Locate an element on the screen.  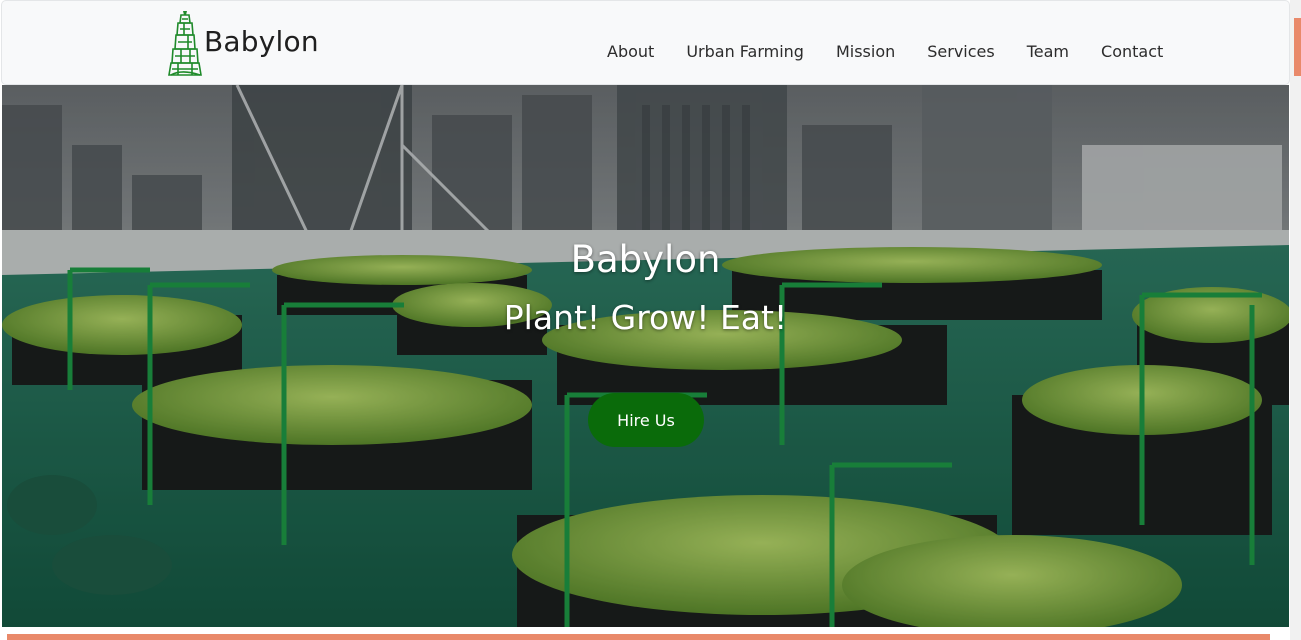
scrollbar-track is located at coordinates (1295, 320).